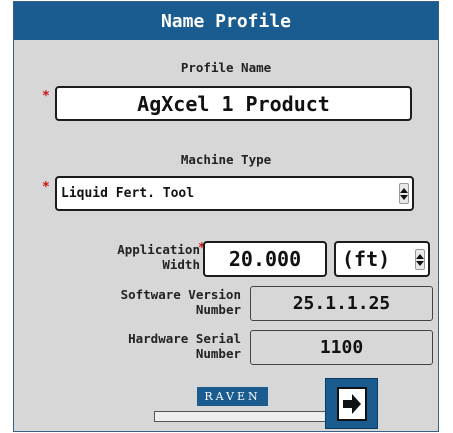 This screenshot has width=453, height=433. What do you see at coordinates (181, 264) in the screenshot?
I see `application-width-label-line2: Width` at bounding box center [181, 264].